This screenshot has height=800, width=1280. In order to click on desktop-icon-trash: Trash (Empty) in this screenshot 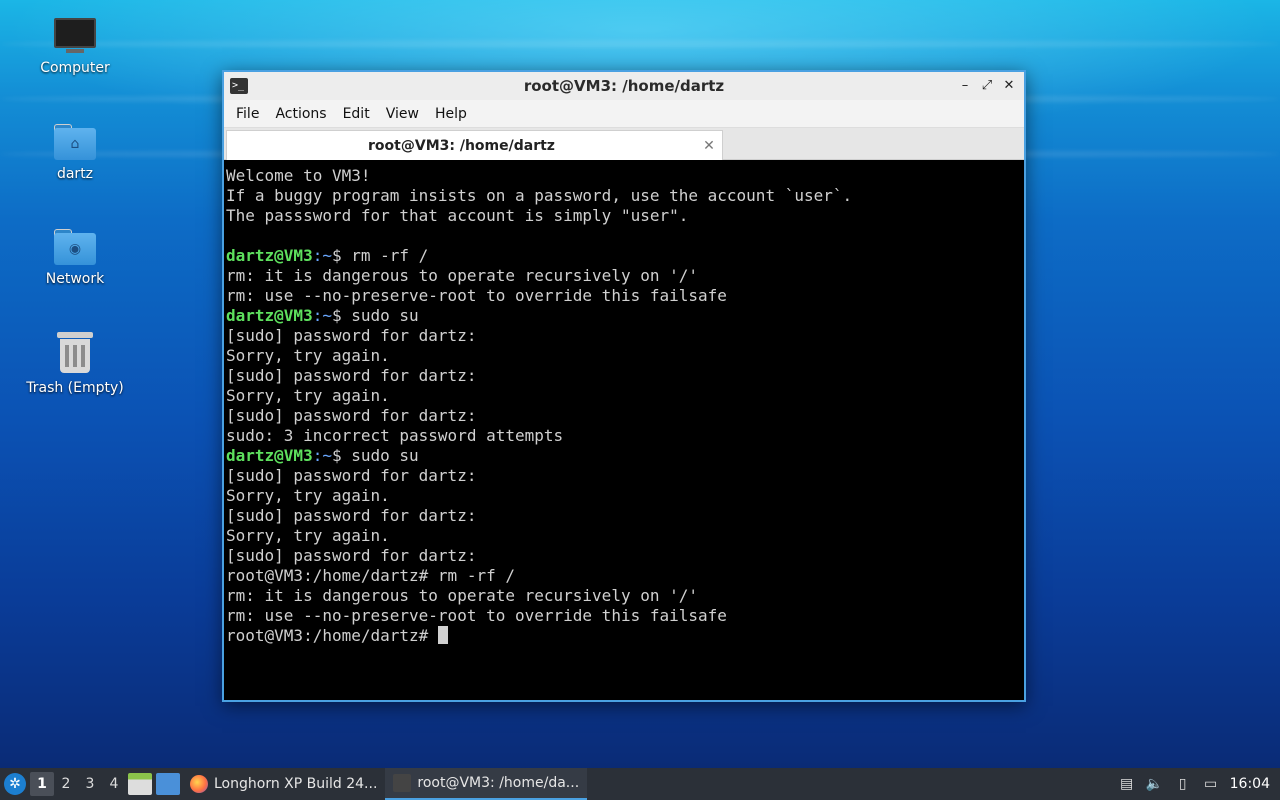, I will do `click(75, 363)`.